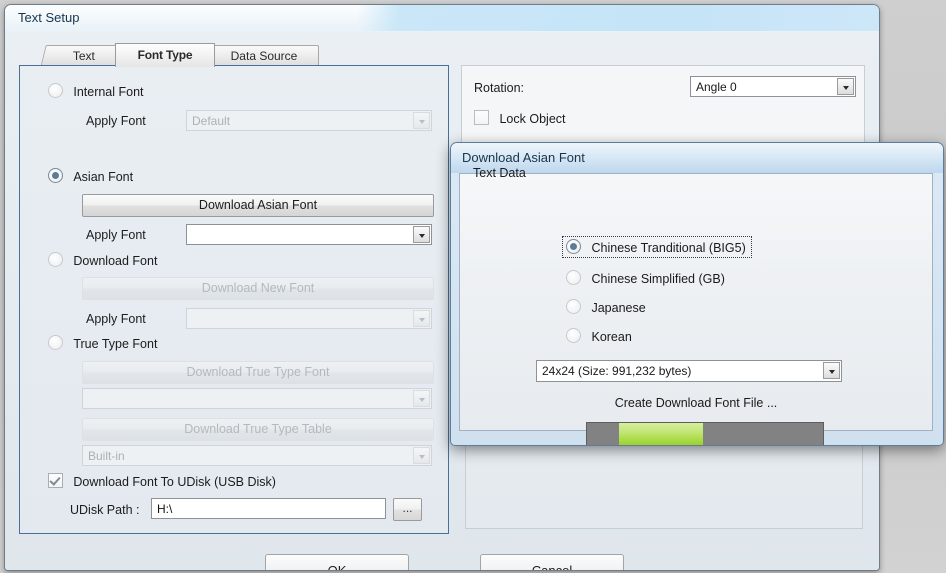 The image size is (946, 573). I want to click on radio-chinese-simplified: Chinese Simplified (GB), so click(646, 278).